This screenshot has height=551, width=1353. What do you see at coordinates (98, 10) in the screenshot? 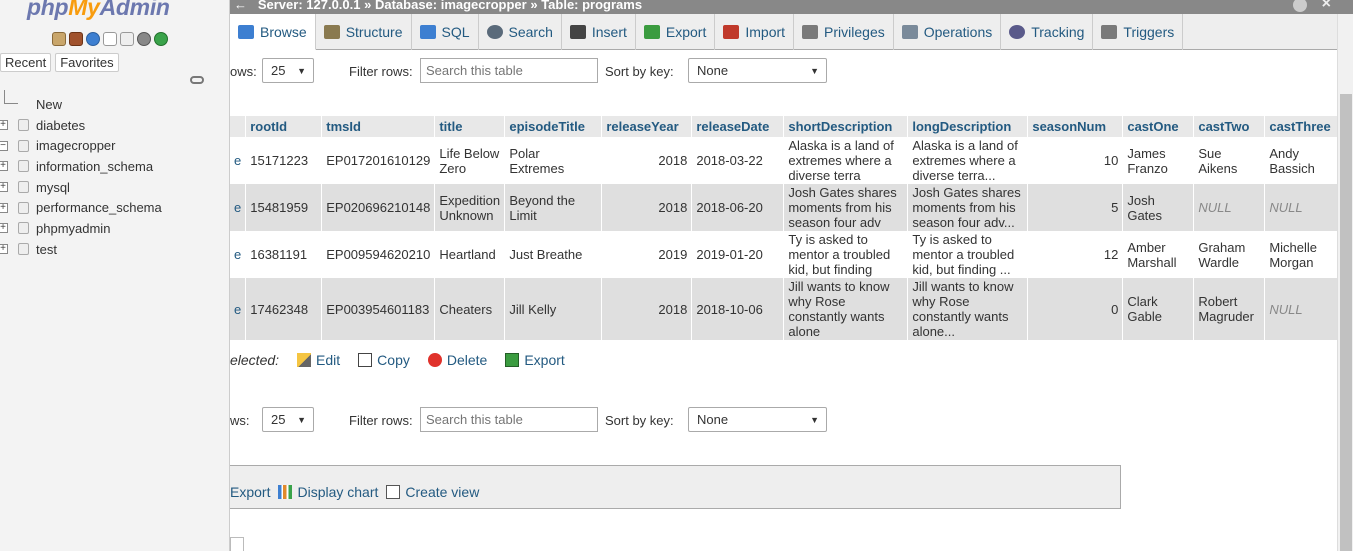
I see `phpmyadmin-logo: phpMyAdmin` at bounding box center [98, 10].